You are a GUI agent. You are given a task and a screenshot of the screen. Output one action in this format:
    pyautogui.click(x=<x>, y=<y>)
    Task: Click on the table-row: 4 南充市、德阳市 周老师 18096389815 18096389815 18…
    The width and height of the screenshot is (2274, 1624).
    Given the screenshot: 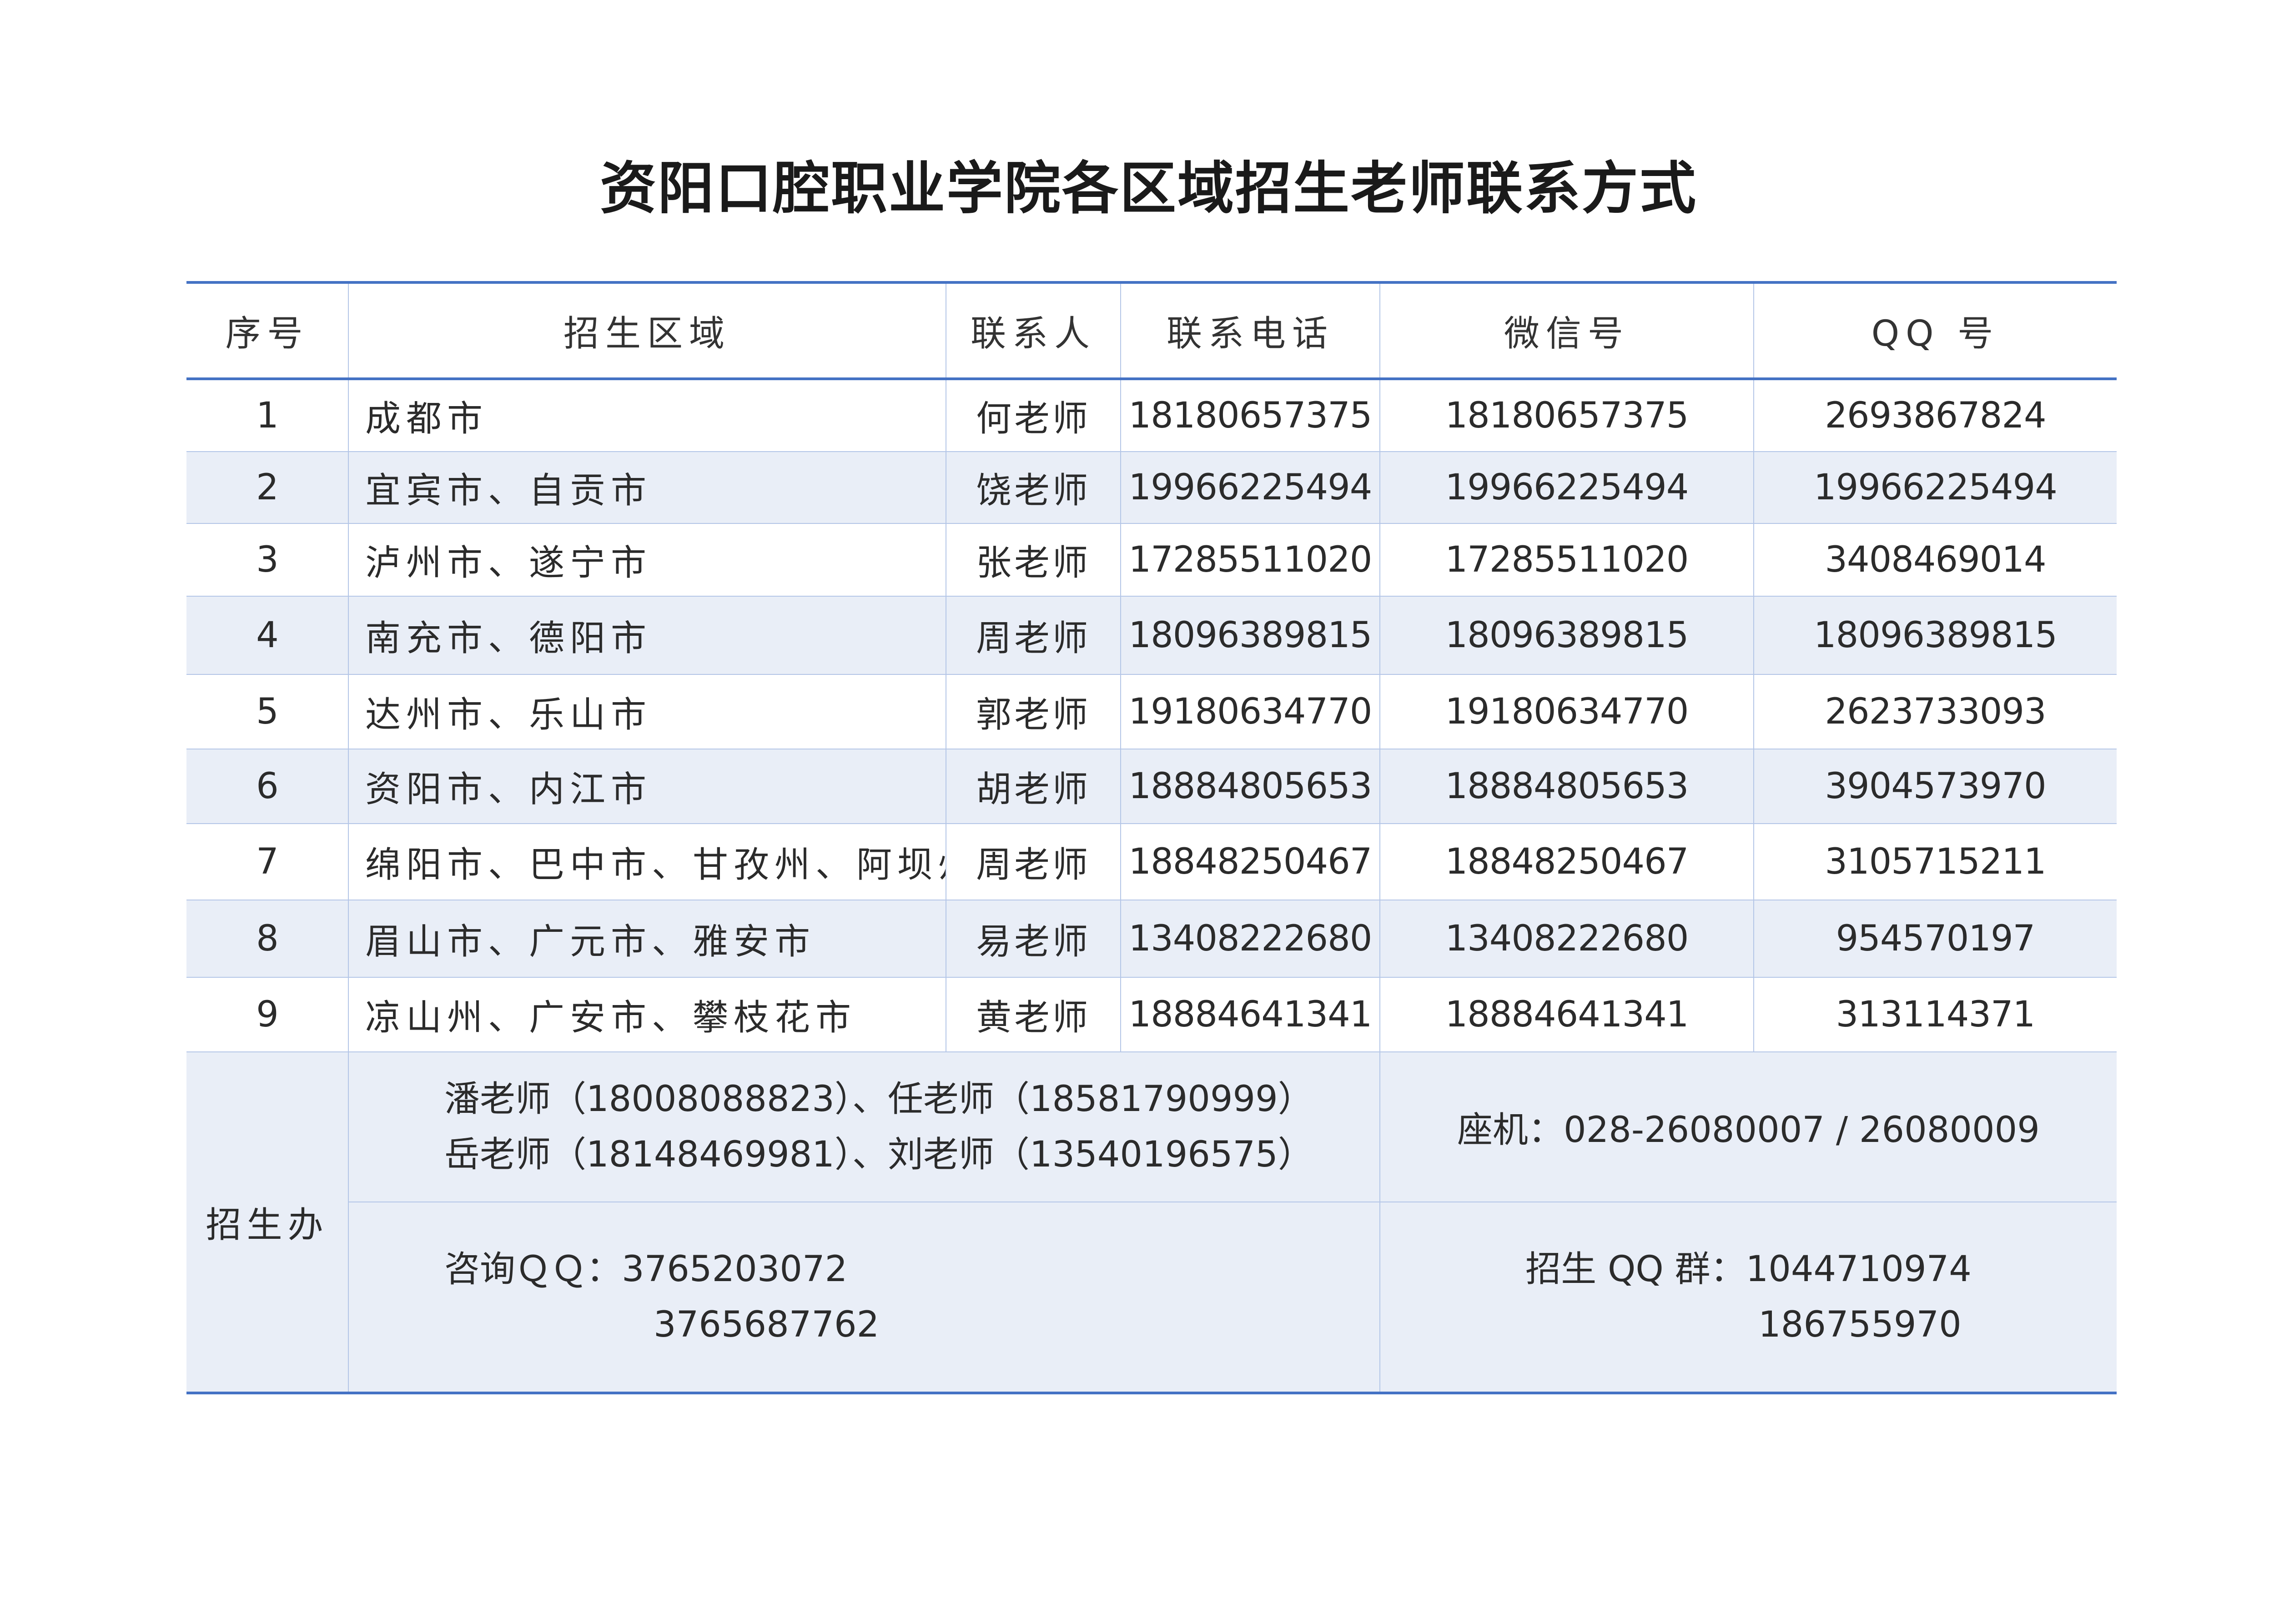 What is the action you would take?
    pyautogui.click(x=1151, y=635)
    